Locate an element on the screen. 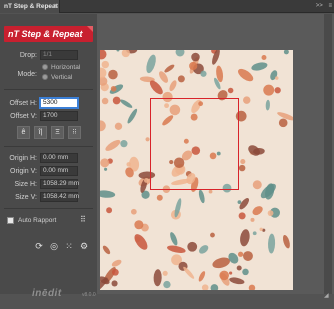 Image resolution: width=334 pixels, height=309 pixels. size-v-field: 1058.42 mm is located at coordinates (59, 197).